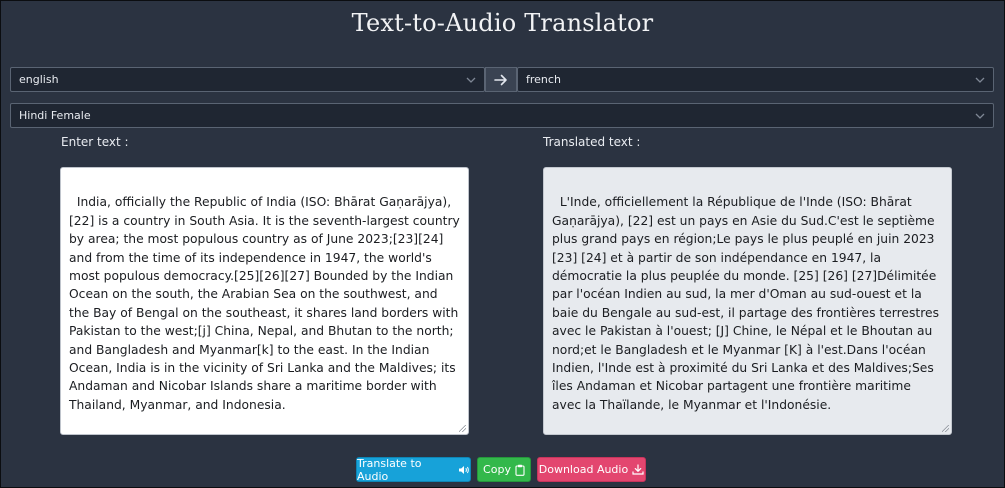 The width and height of the screenshot is (1005, 488). I want to click on page-title: Text-to-Audio Translator, so click(502, 23).